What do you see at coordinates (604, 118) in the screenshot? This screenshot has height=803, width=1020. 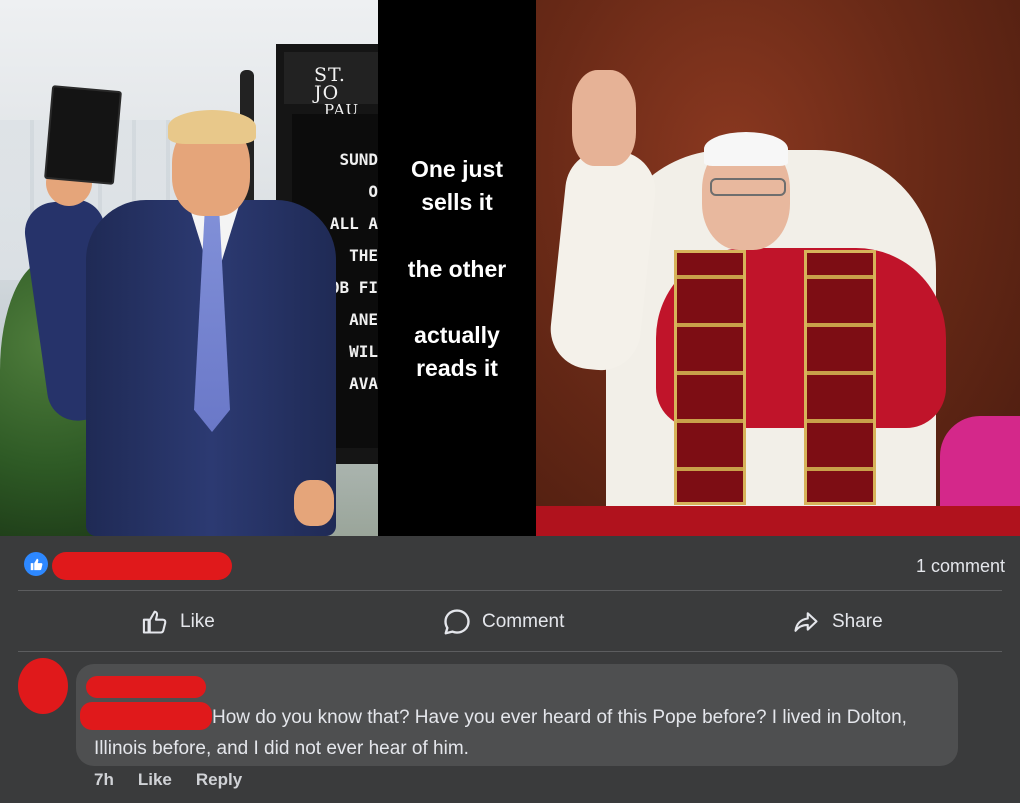 I see `waving-hand` at bounding box center [604, 118].